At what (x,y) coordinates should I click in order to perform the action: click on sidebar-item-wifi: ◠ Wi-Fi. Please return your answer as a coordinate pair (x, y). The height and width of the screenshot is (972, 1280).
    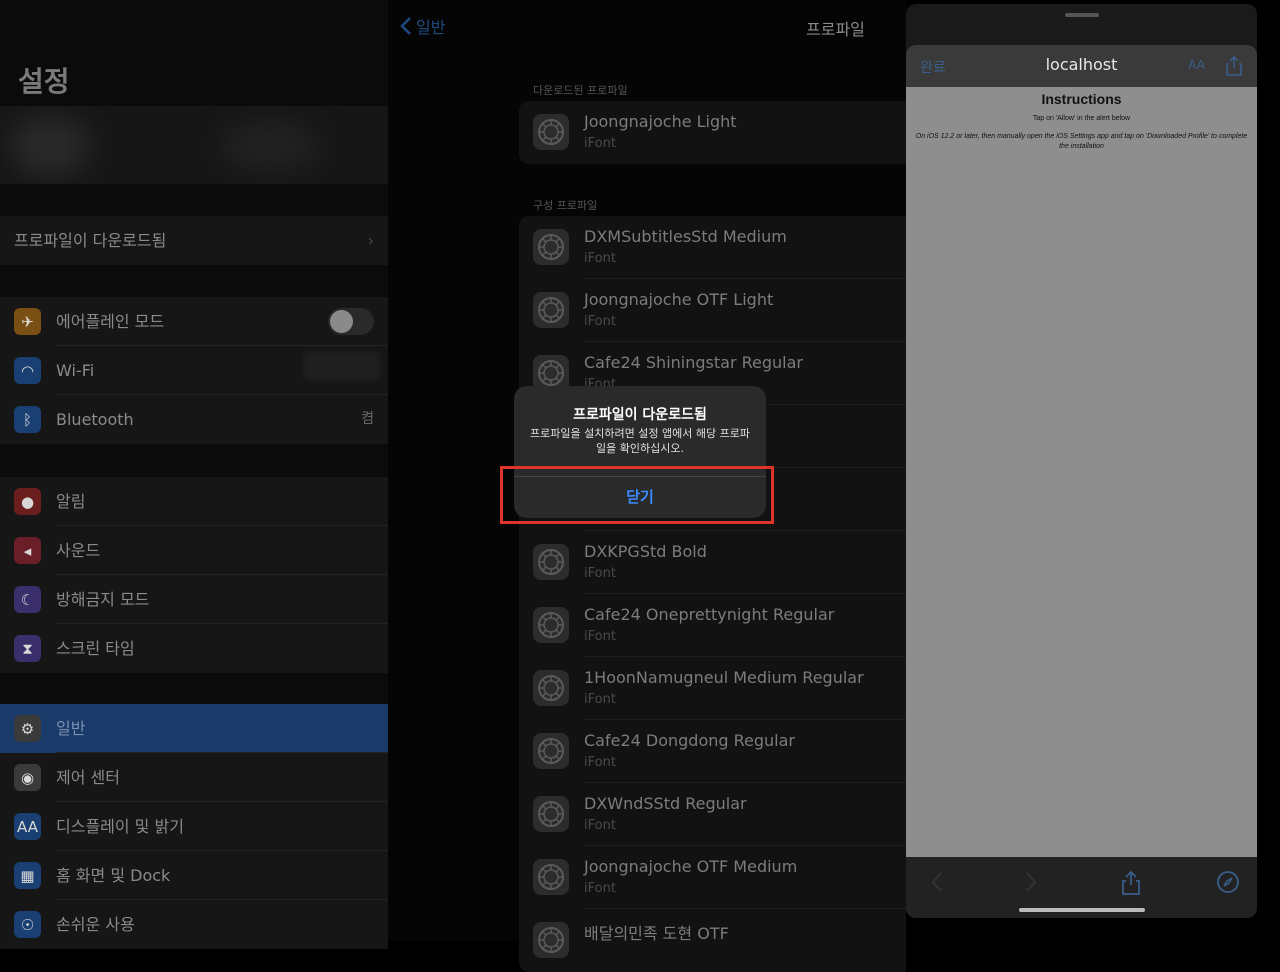
    Looking at the image, I should click on (194, 370).